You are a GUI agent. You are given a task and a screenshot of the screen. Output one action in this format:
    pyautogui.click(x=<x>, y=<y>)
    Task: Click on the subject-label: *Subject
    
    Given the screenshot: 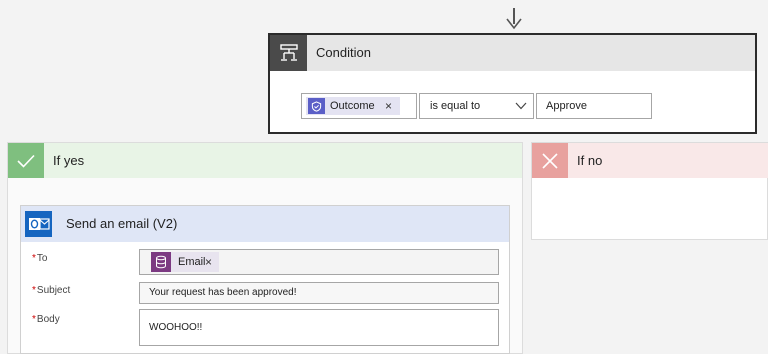 What is the action you would take?
    pyautogui.click(x=51, y=290)
    